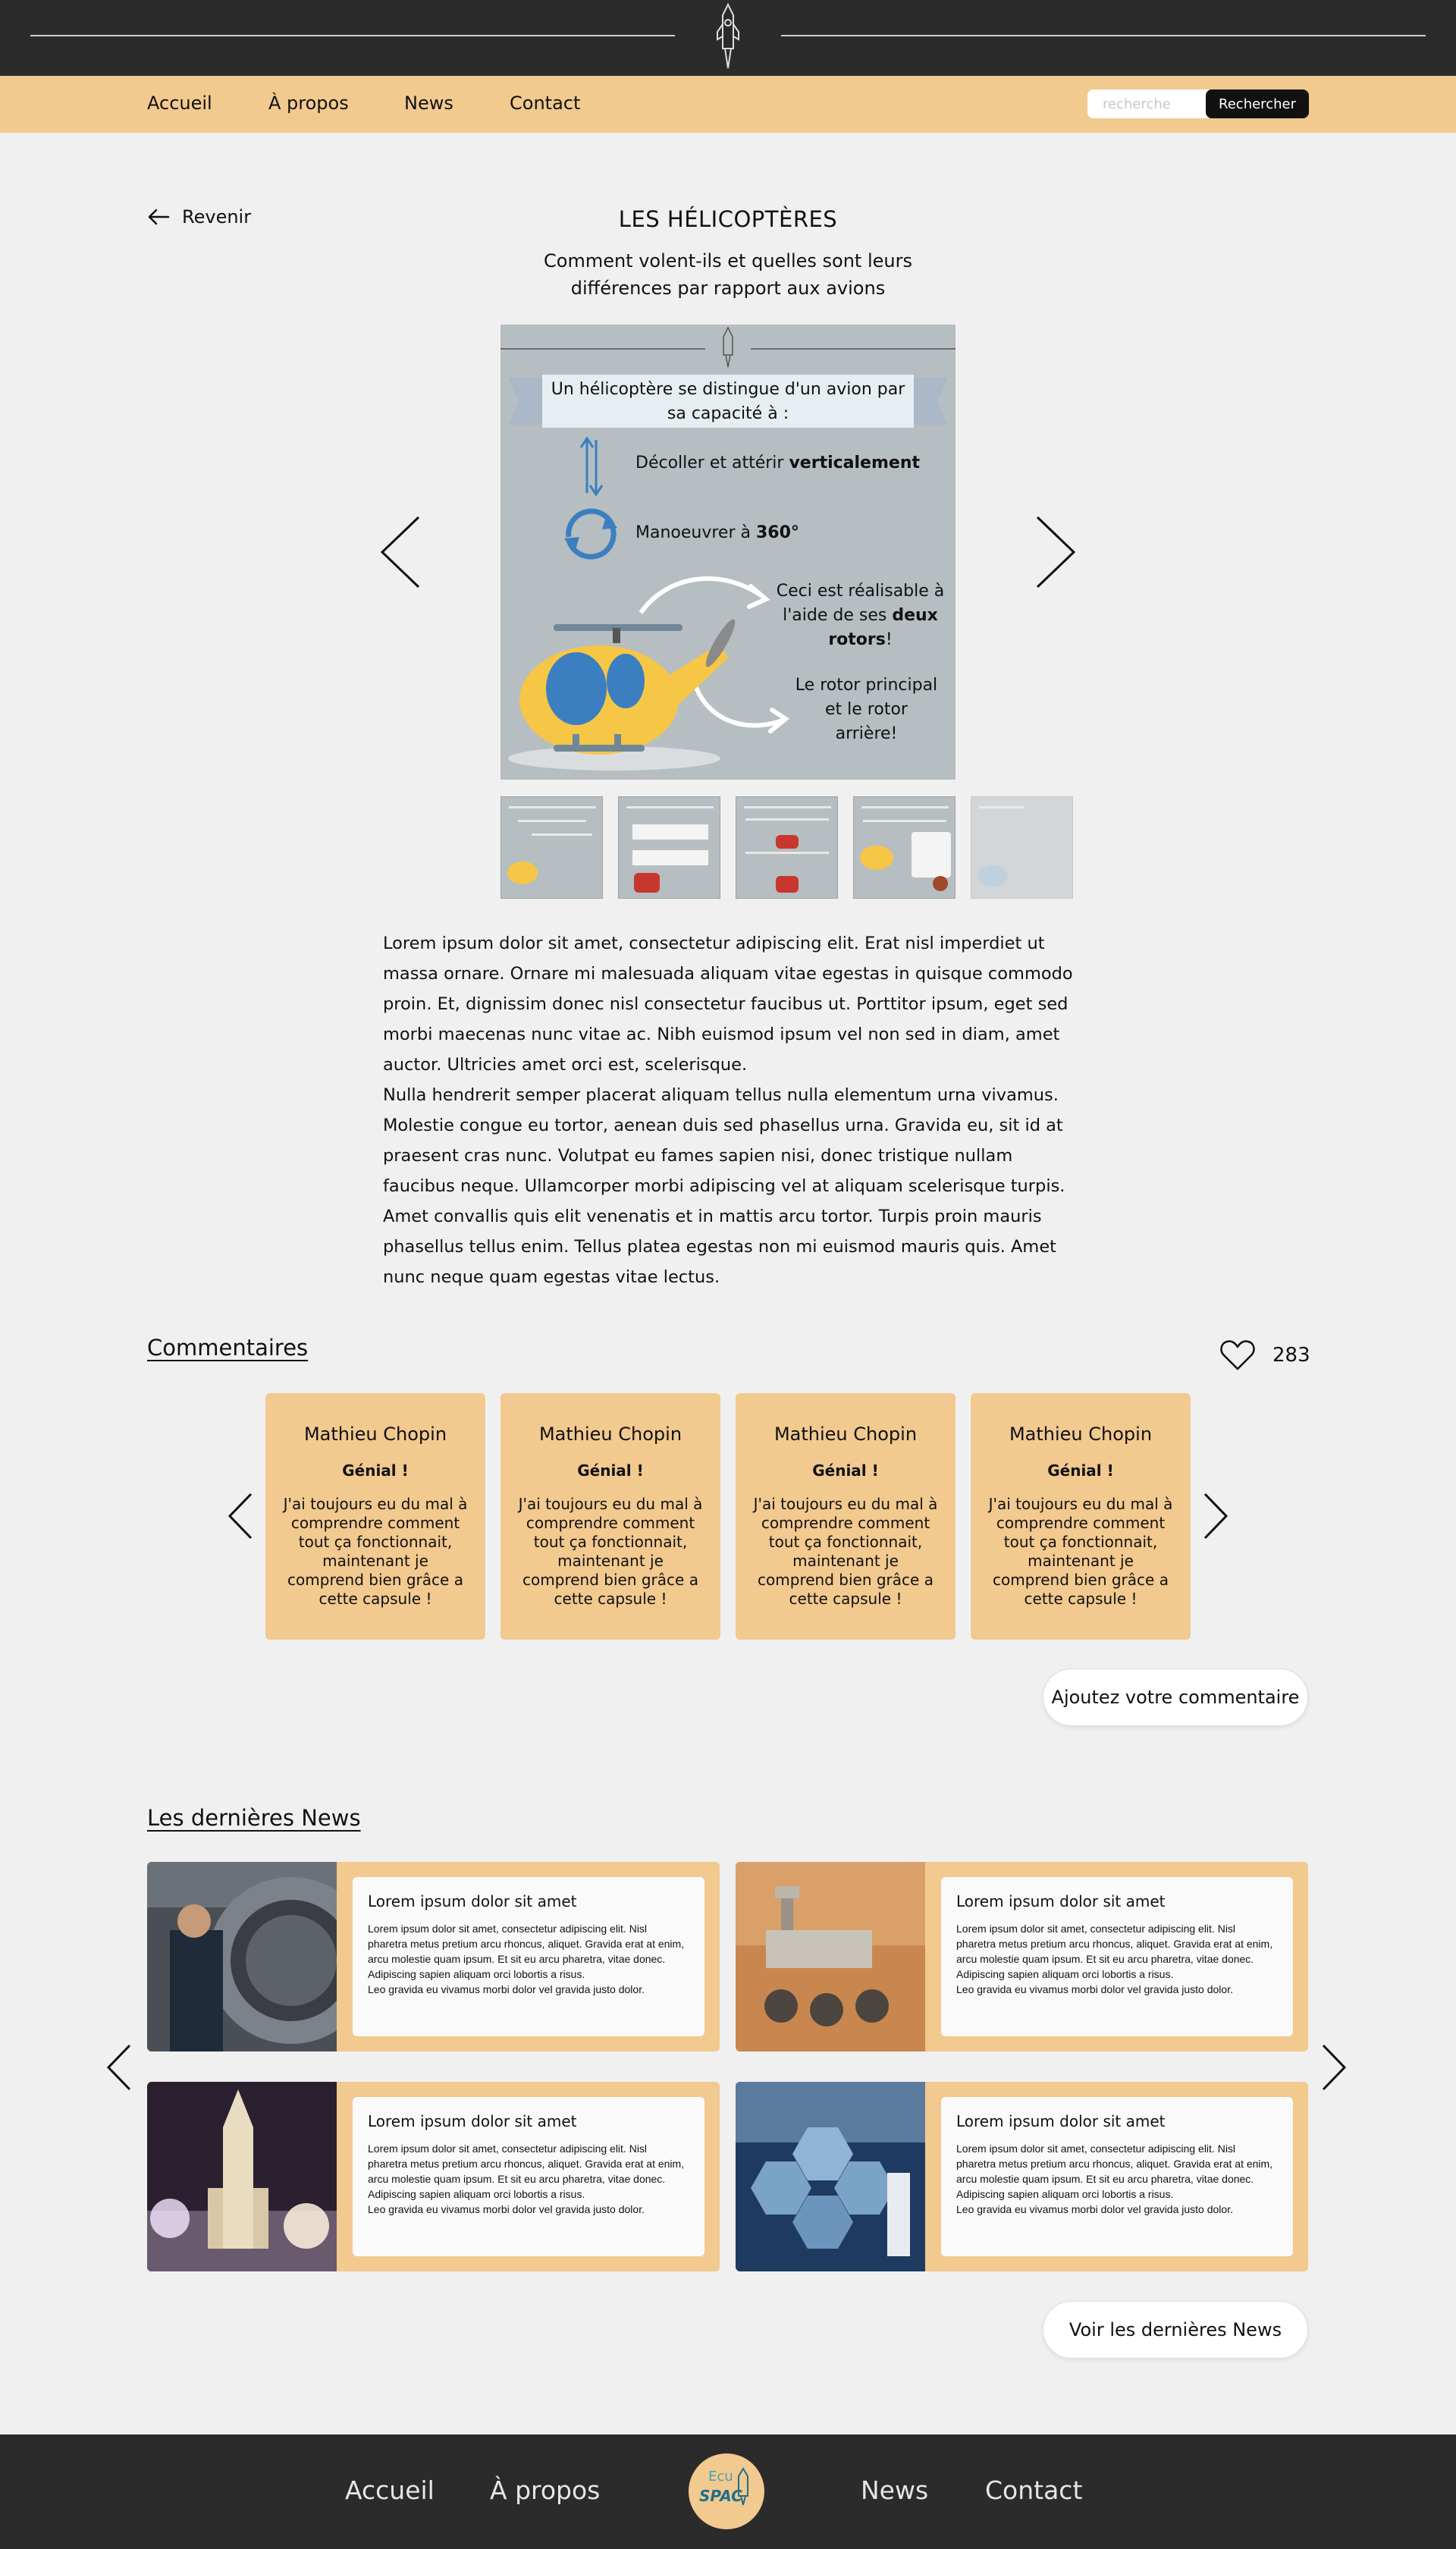  Describe the element at coordinates (894, 2490) in the screenshot. I see `footer-news: News` at that location.